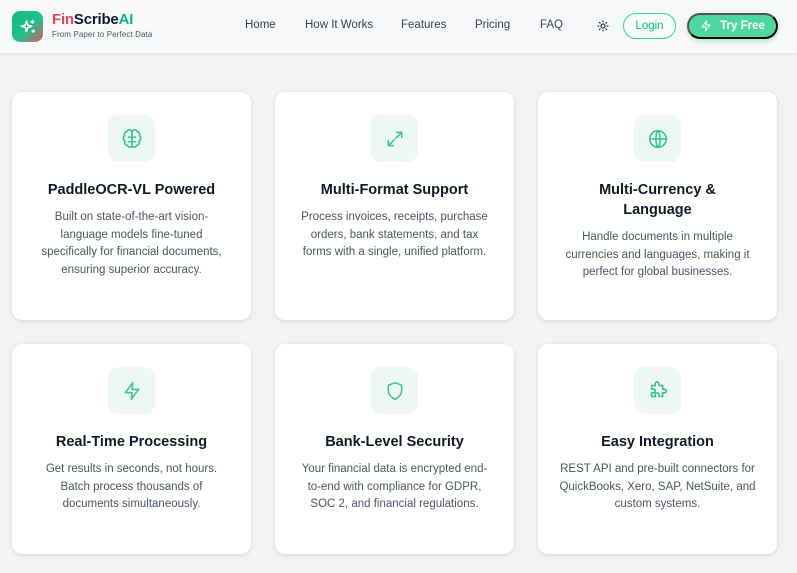 The width and height of the screenshot is (797, 573). I want to click on theme-toggle-button, so click(603, 26).